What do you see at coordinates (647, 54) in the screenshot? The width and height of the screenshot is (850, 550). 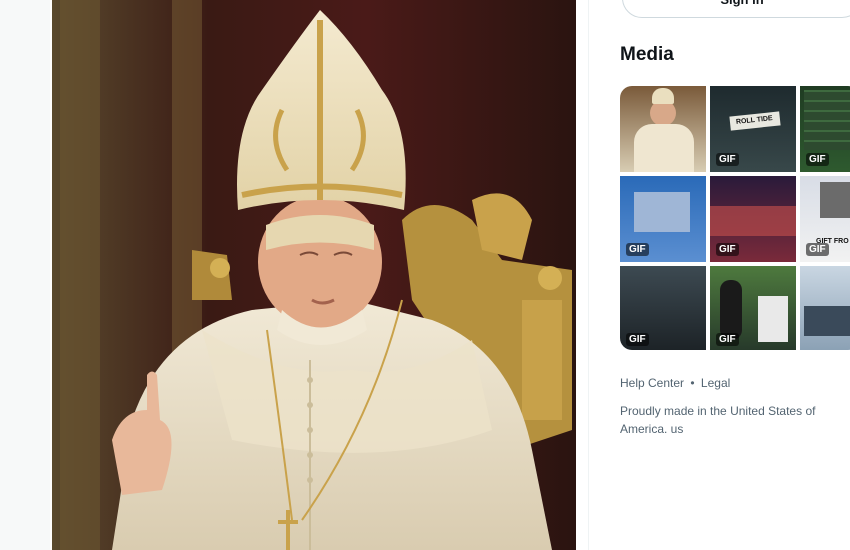 I see `media-section-title: Media` at bounding box center [647, 54].